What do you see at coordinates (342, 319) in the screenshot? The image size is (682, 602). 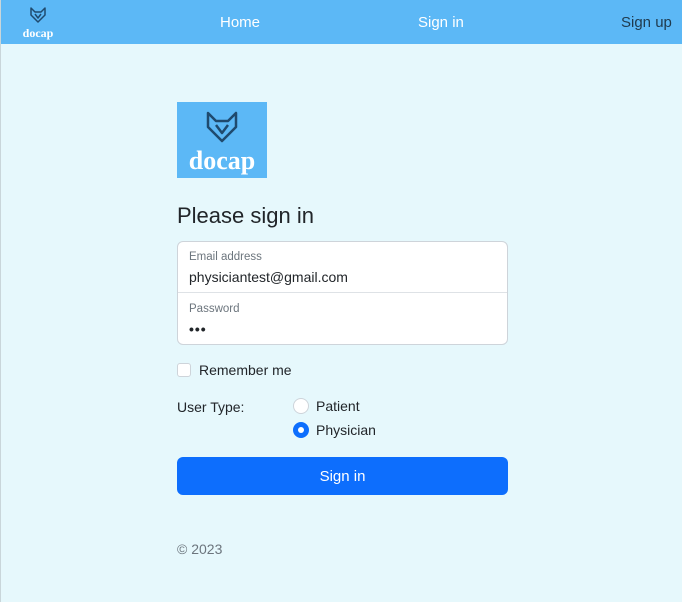 I see `password-field: Password •••` at bounding box center [342, 319].